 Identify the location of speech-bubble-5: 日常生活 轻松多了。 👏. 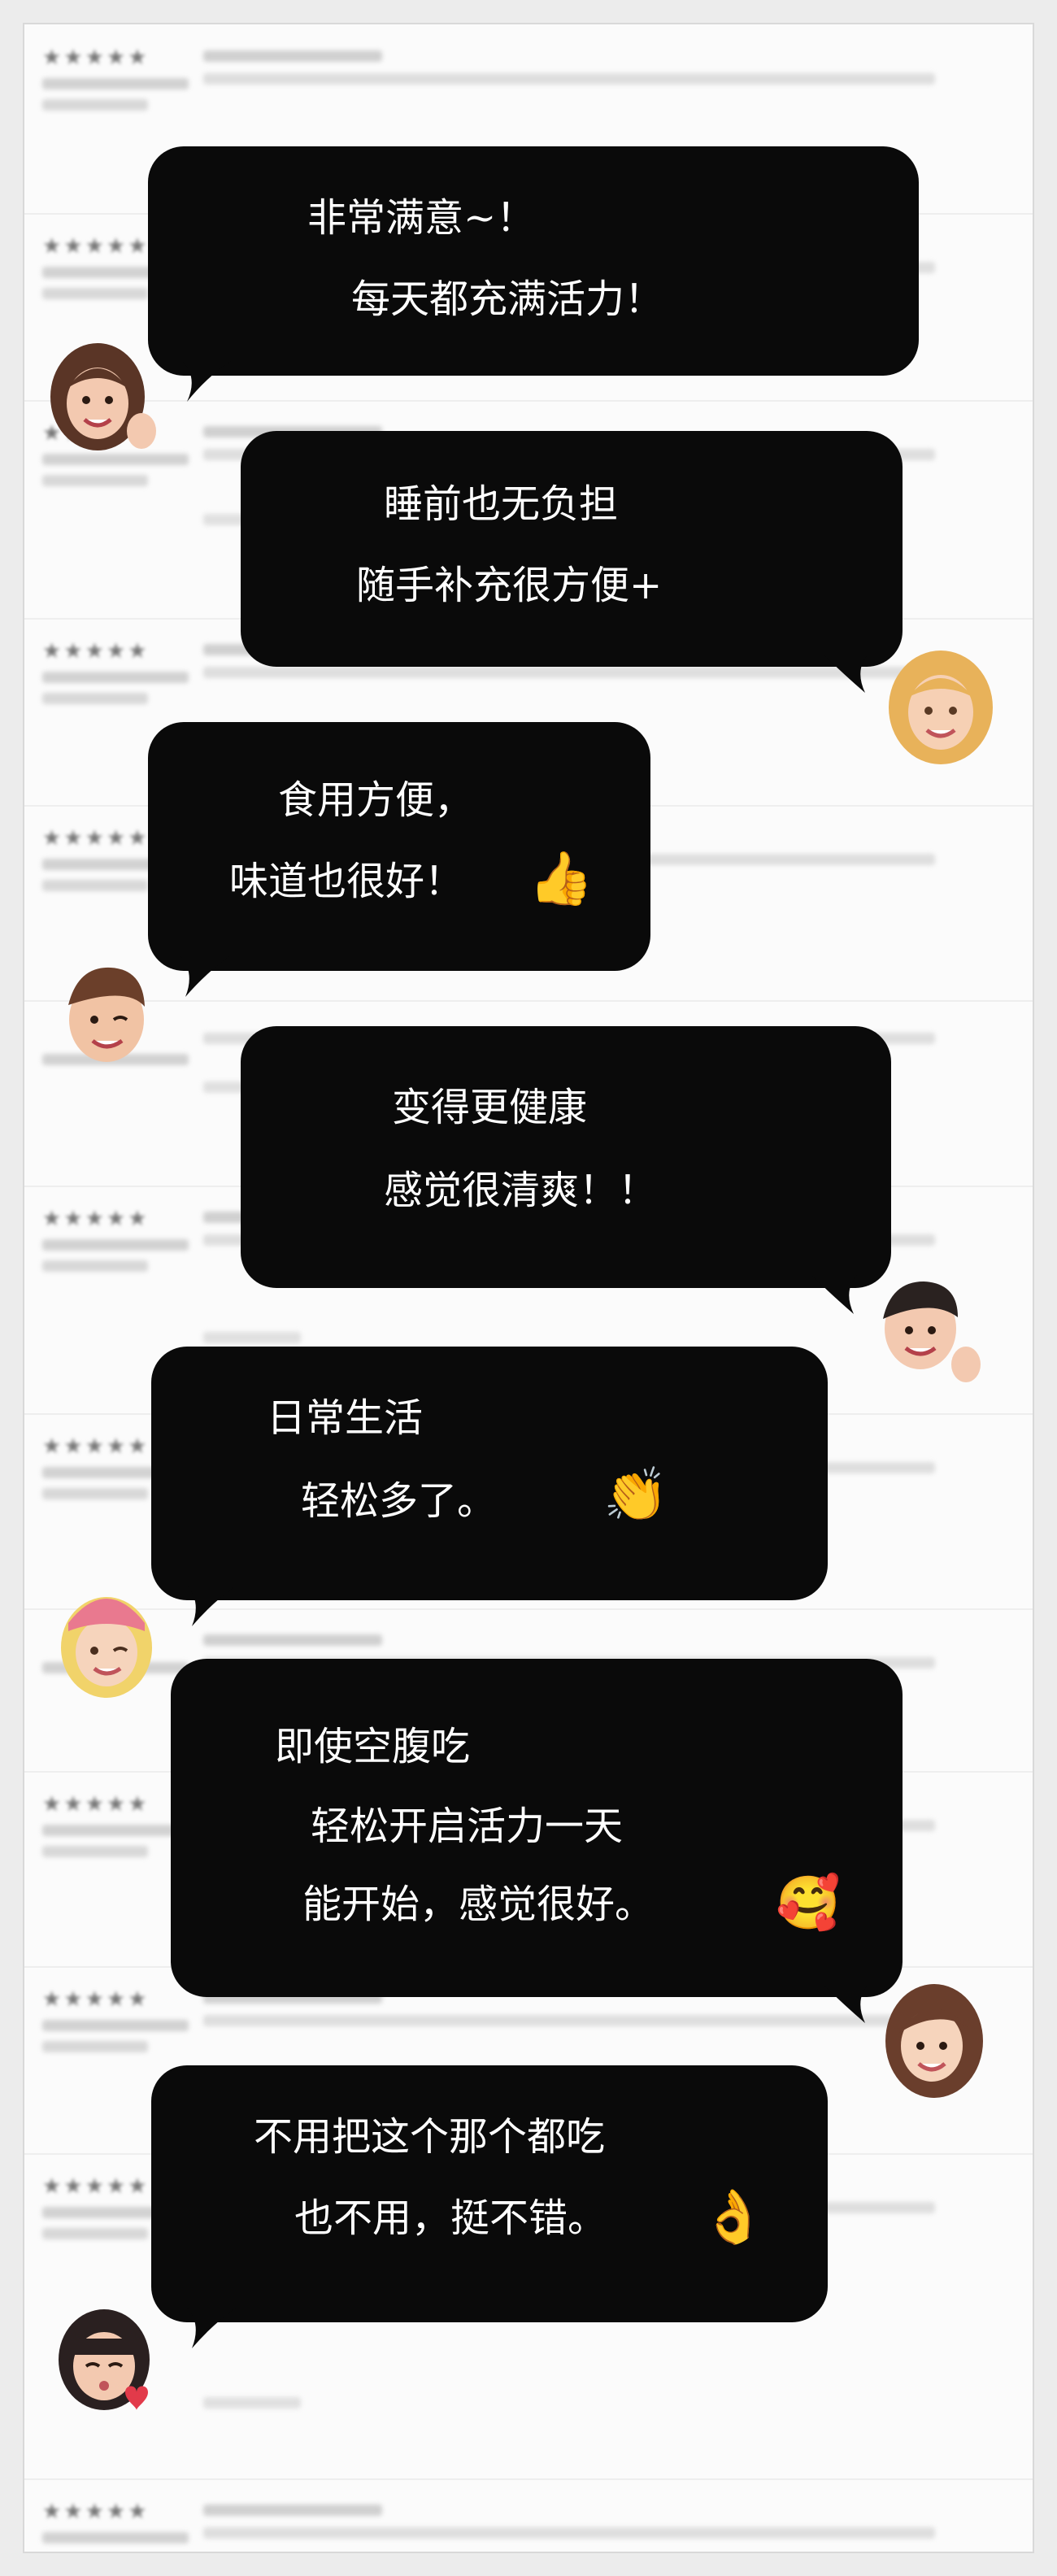
(489, 1487).